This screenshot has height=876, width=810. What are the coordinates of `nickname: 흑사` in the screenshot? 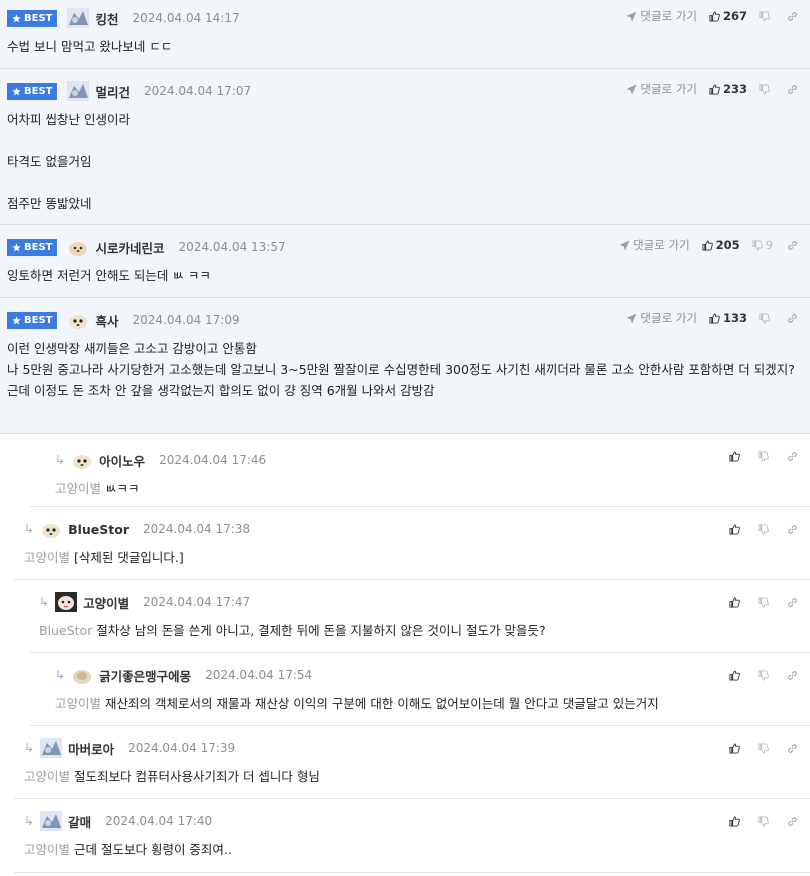 It's located at (106, 320).